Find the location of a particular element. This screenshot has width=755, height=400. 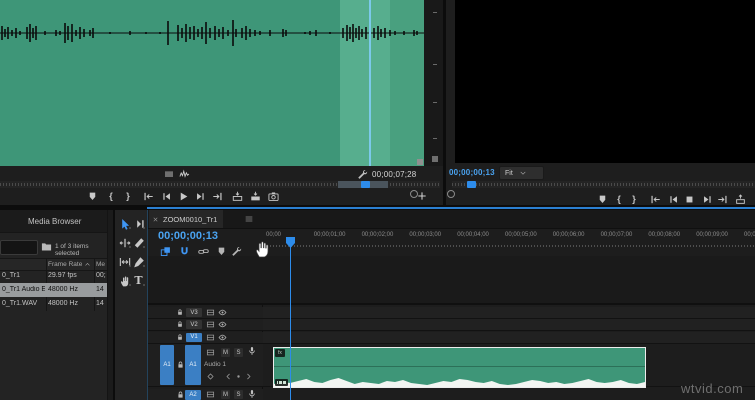

source-playhead is located at coordinates (370, 83).